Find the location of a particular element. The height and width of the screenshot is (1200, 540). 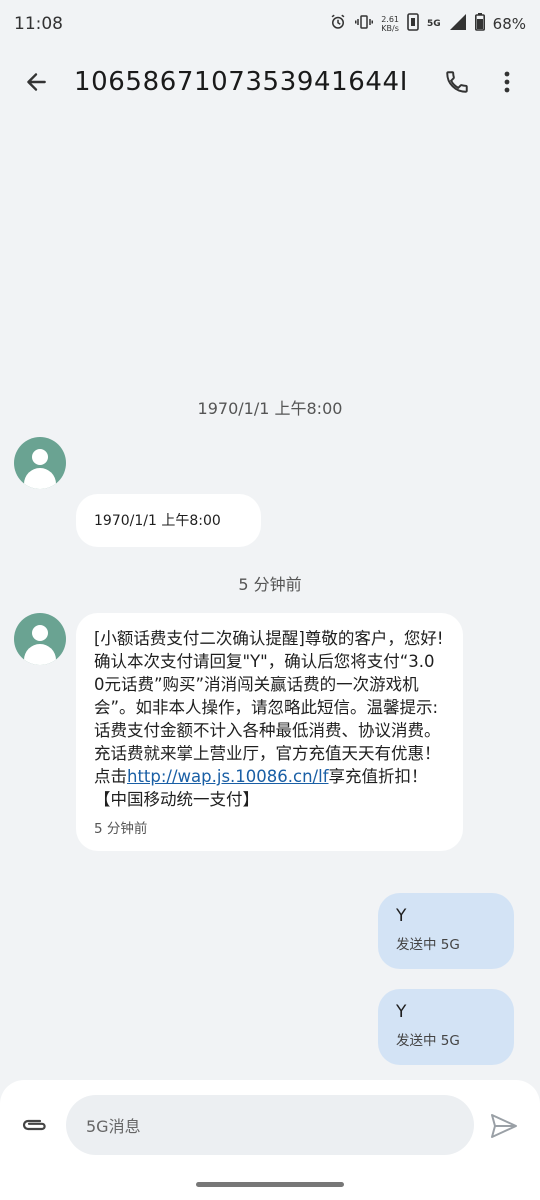

date-separator: 1970/1/1 上午8:00 is located at coordinates (270, 408).